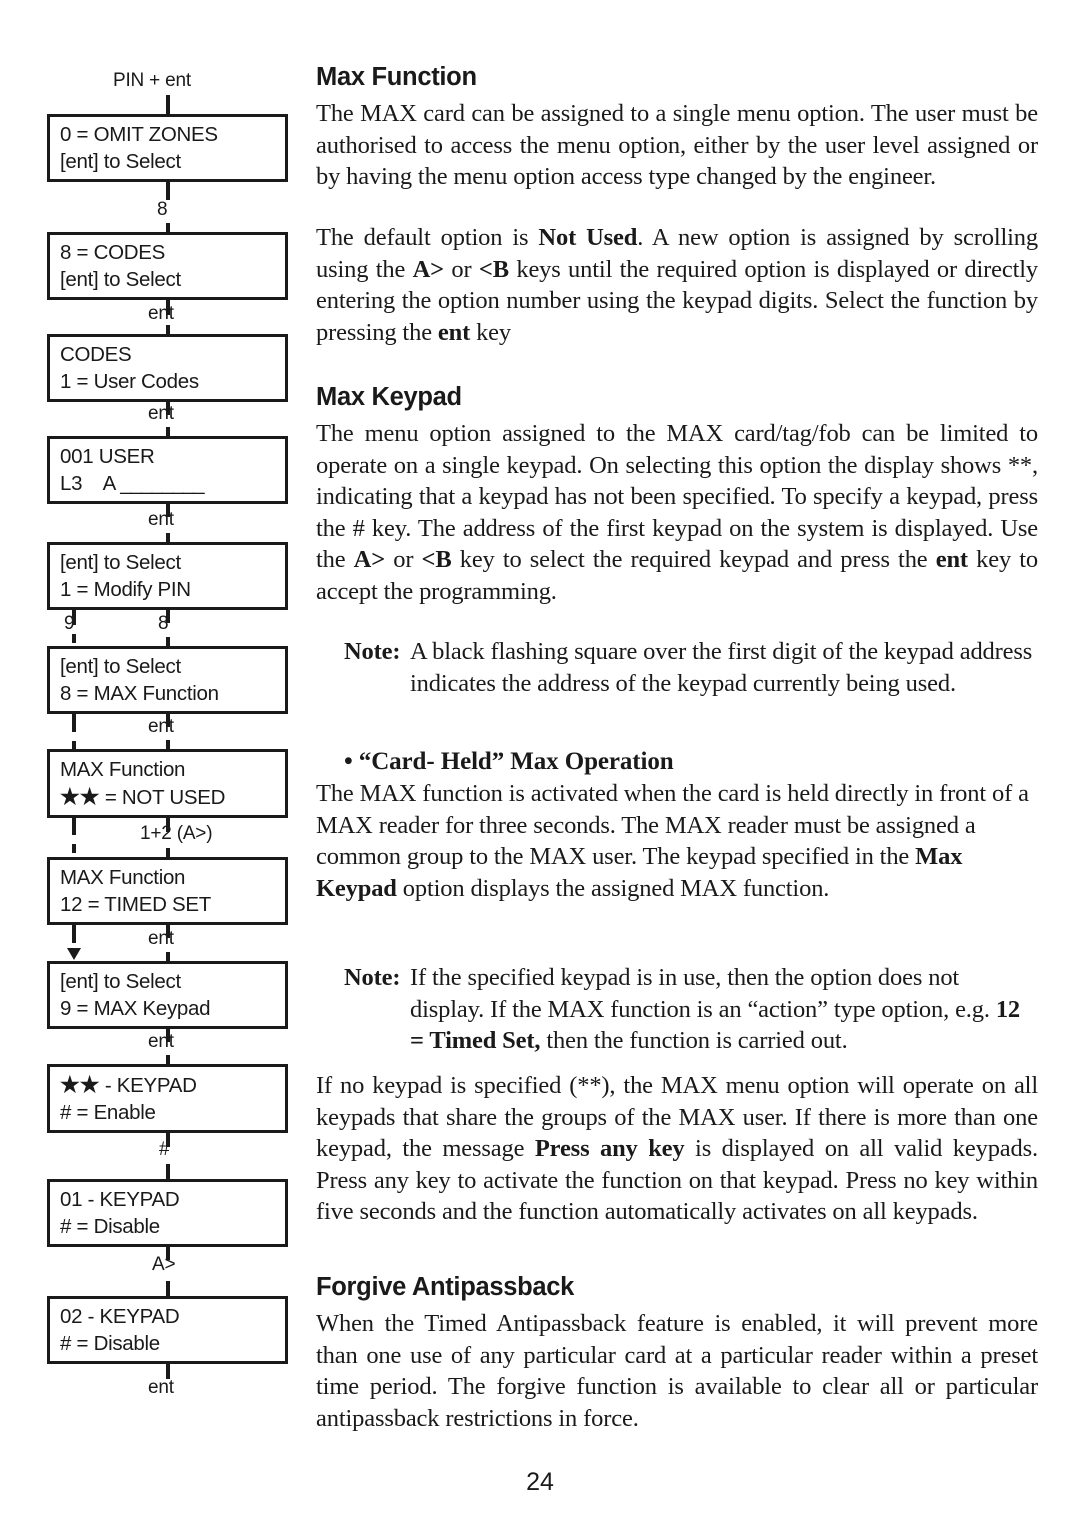  What do you see at coordinates (161, 726) in the screenshot?
I see `connector-label-6: ent` at bounding box center [161, 726].